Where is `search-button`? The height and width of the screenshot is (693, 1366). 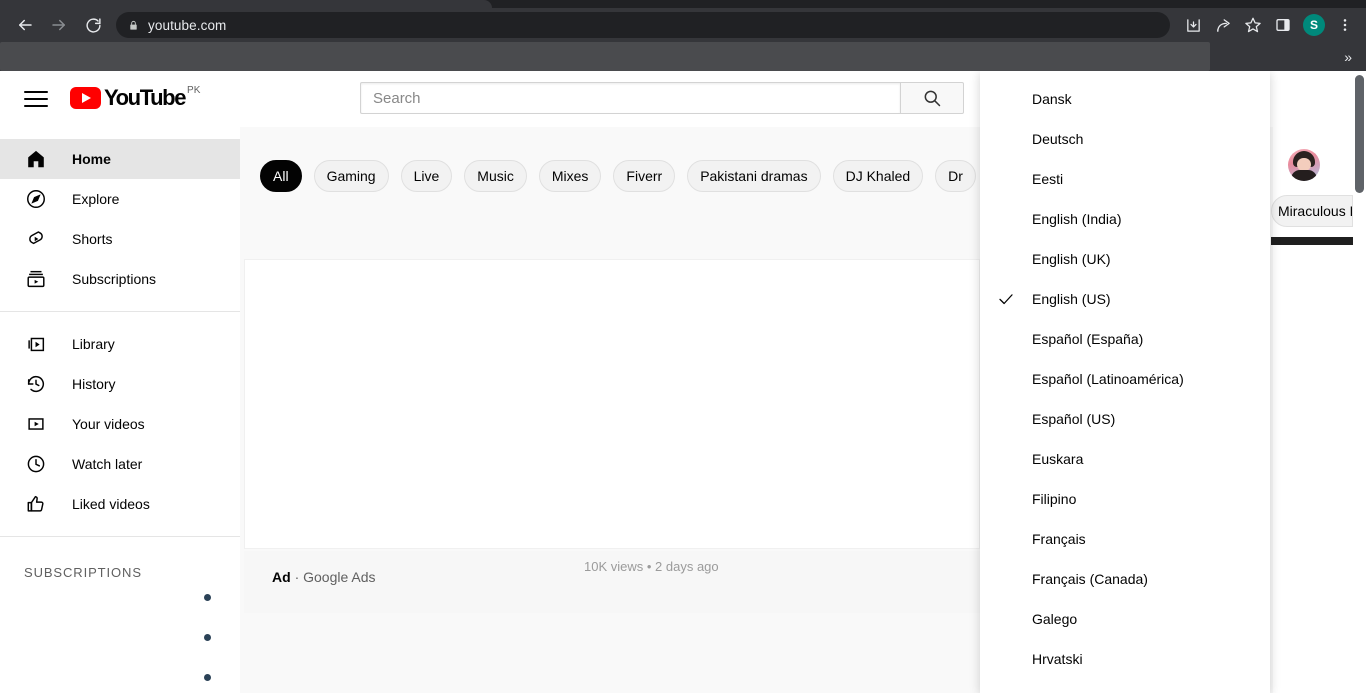
search-button is located at coordinates (932, 98).